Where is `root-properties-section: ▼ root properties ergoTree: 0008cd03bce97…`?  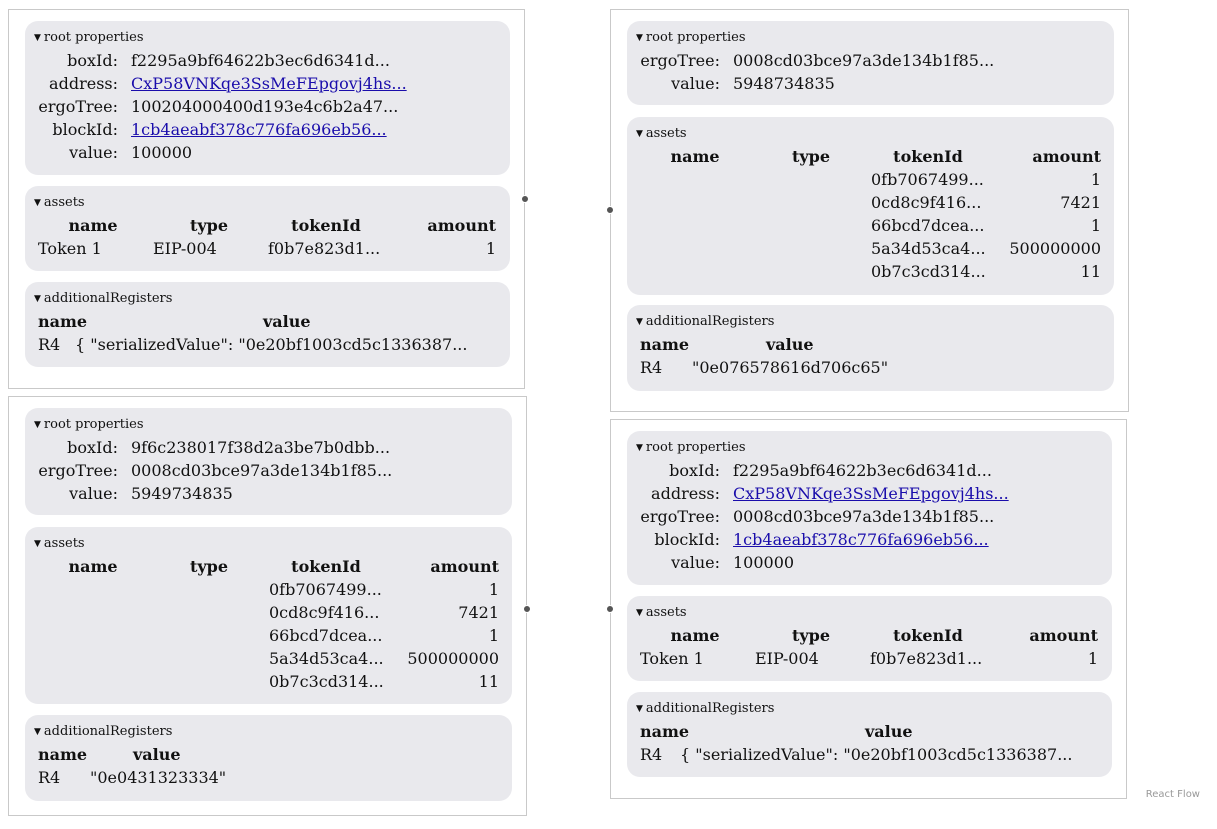
root-properties-section: ▼ root properties ergoTree: 0008cd03bce97… is located at coordinates (870, 63).